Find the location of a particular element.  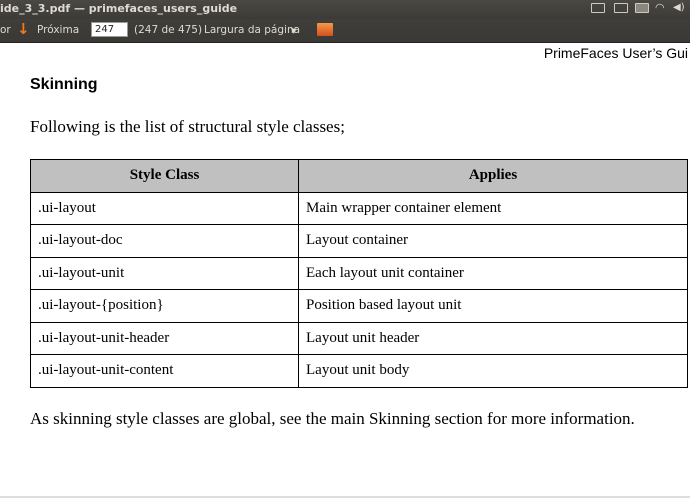

cell: Layout unit body is located at coordinates (493, 371).